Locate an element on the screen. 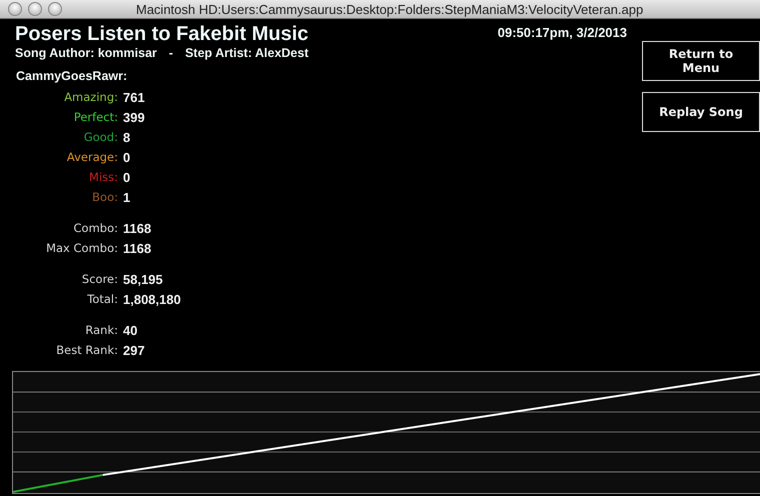 Image resolution: width=760 pixels, height=496 pixels. stat-label: Total: is located at coordinates (102, 299).